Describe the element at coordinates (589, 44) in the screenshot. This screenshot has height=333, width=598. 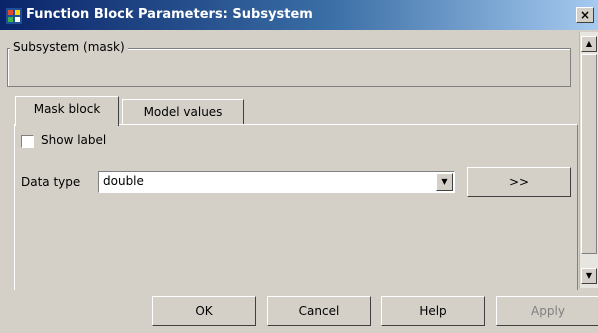
I see `scroll-up-button: ▲` at that location.